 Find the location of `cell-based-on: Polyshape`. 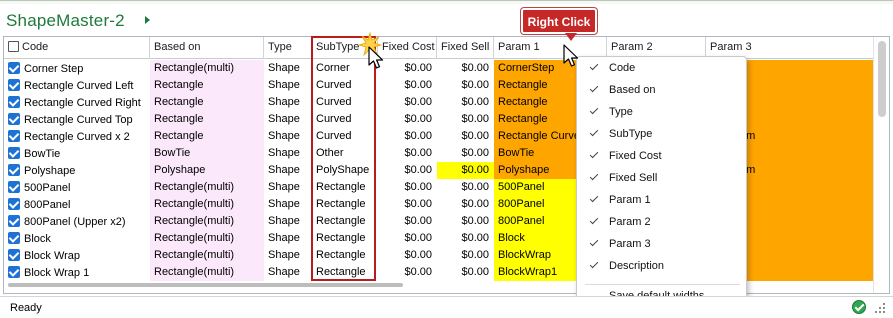

cell-based-on: Polyshape is located at coordinates (207, 170).